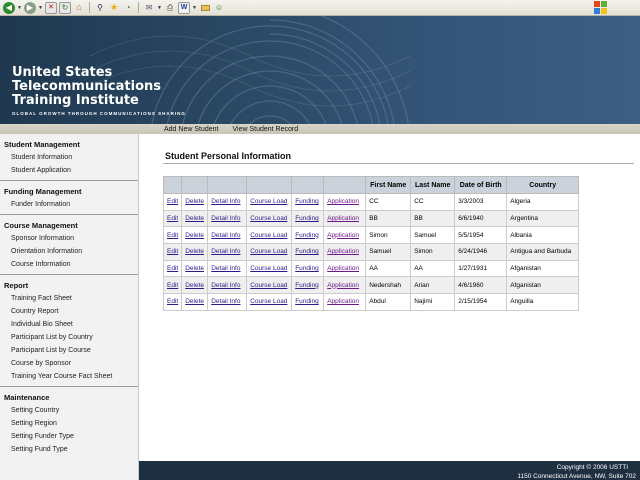 The width and height of the screenshot is (640, 480). I want to click on sidebar-item-setting-funder-type: Setting Funder Type, so click(69, 436).